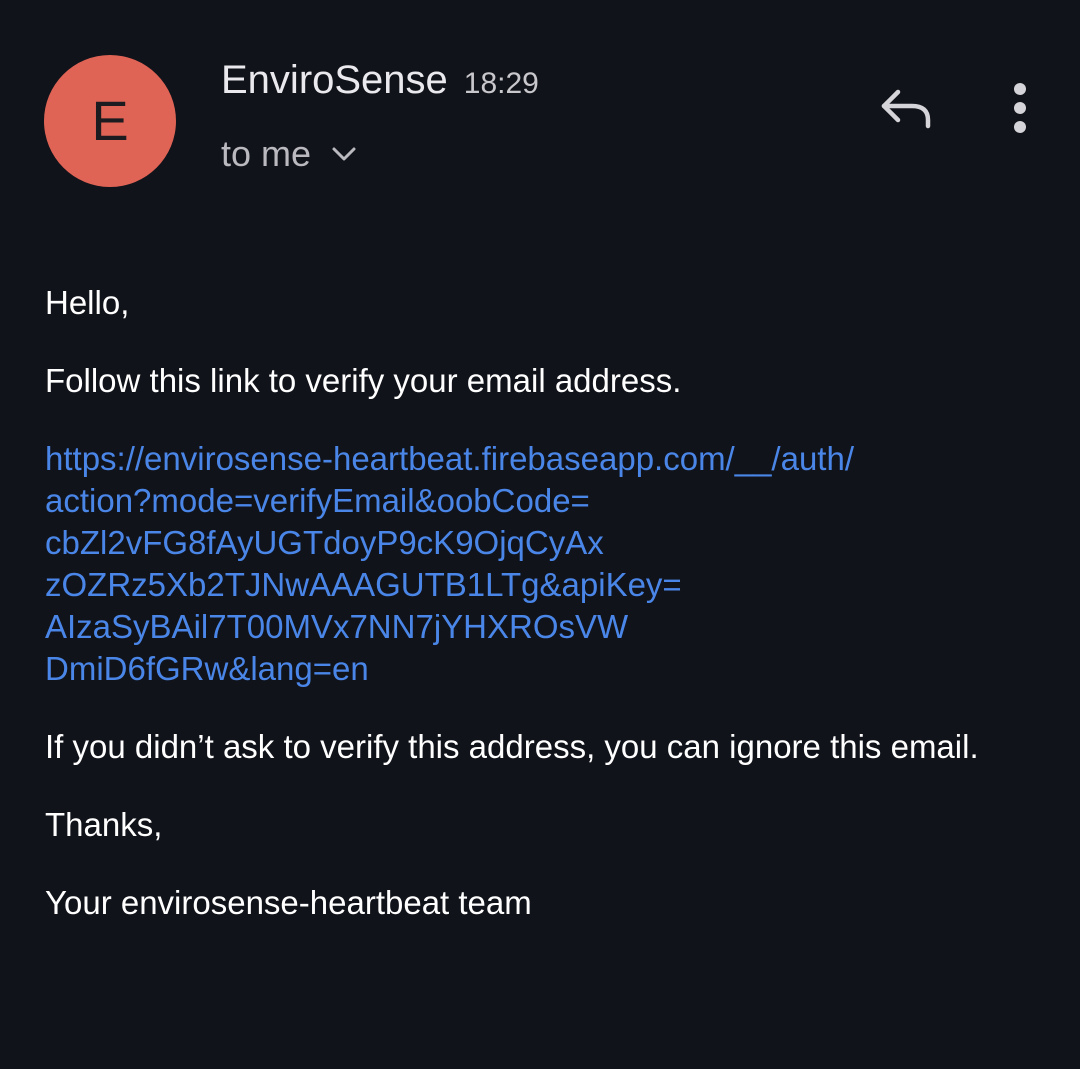 The height and width of the screenshot is (1069, 1080). Describe the element at coordinates (501, 83) in the screenshot. I see `sent-time: 18:29` at that location.